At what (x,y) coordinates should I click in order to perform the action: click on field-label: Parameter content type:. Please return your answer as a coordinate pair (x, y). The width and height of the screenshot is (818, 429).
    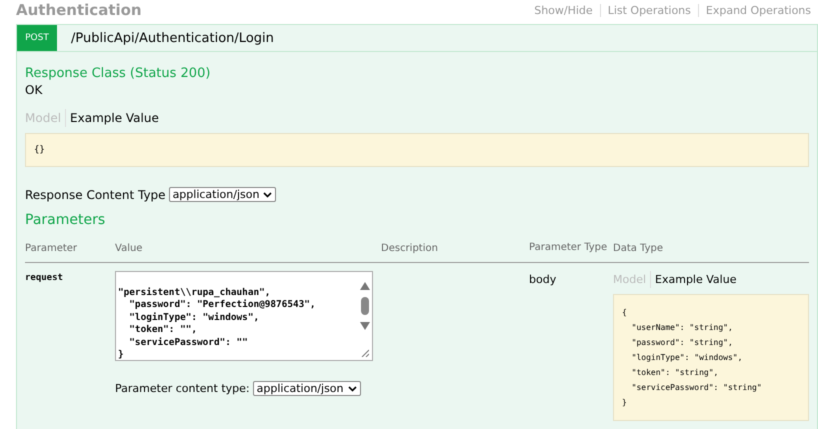
    Looking at the image, I should click on (182, 388).